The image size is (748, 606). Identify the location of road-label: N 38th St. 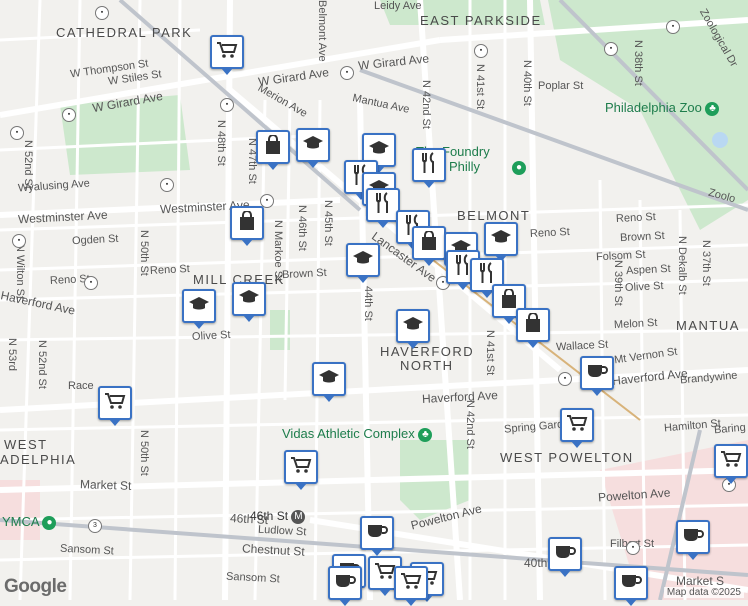
(638, 63).